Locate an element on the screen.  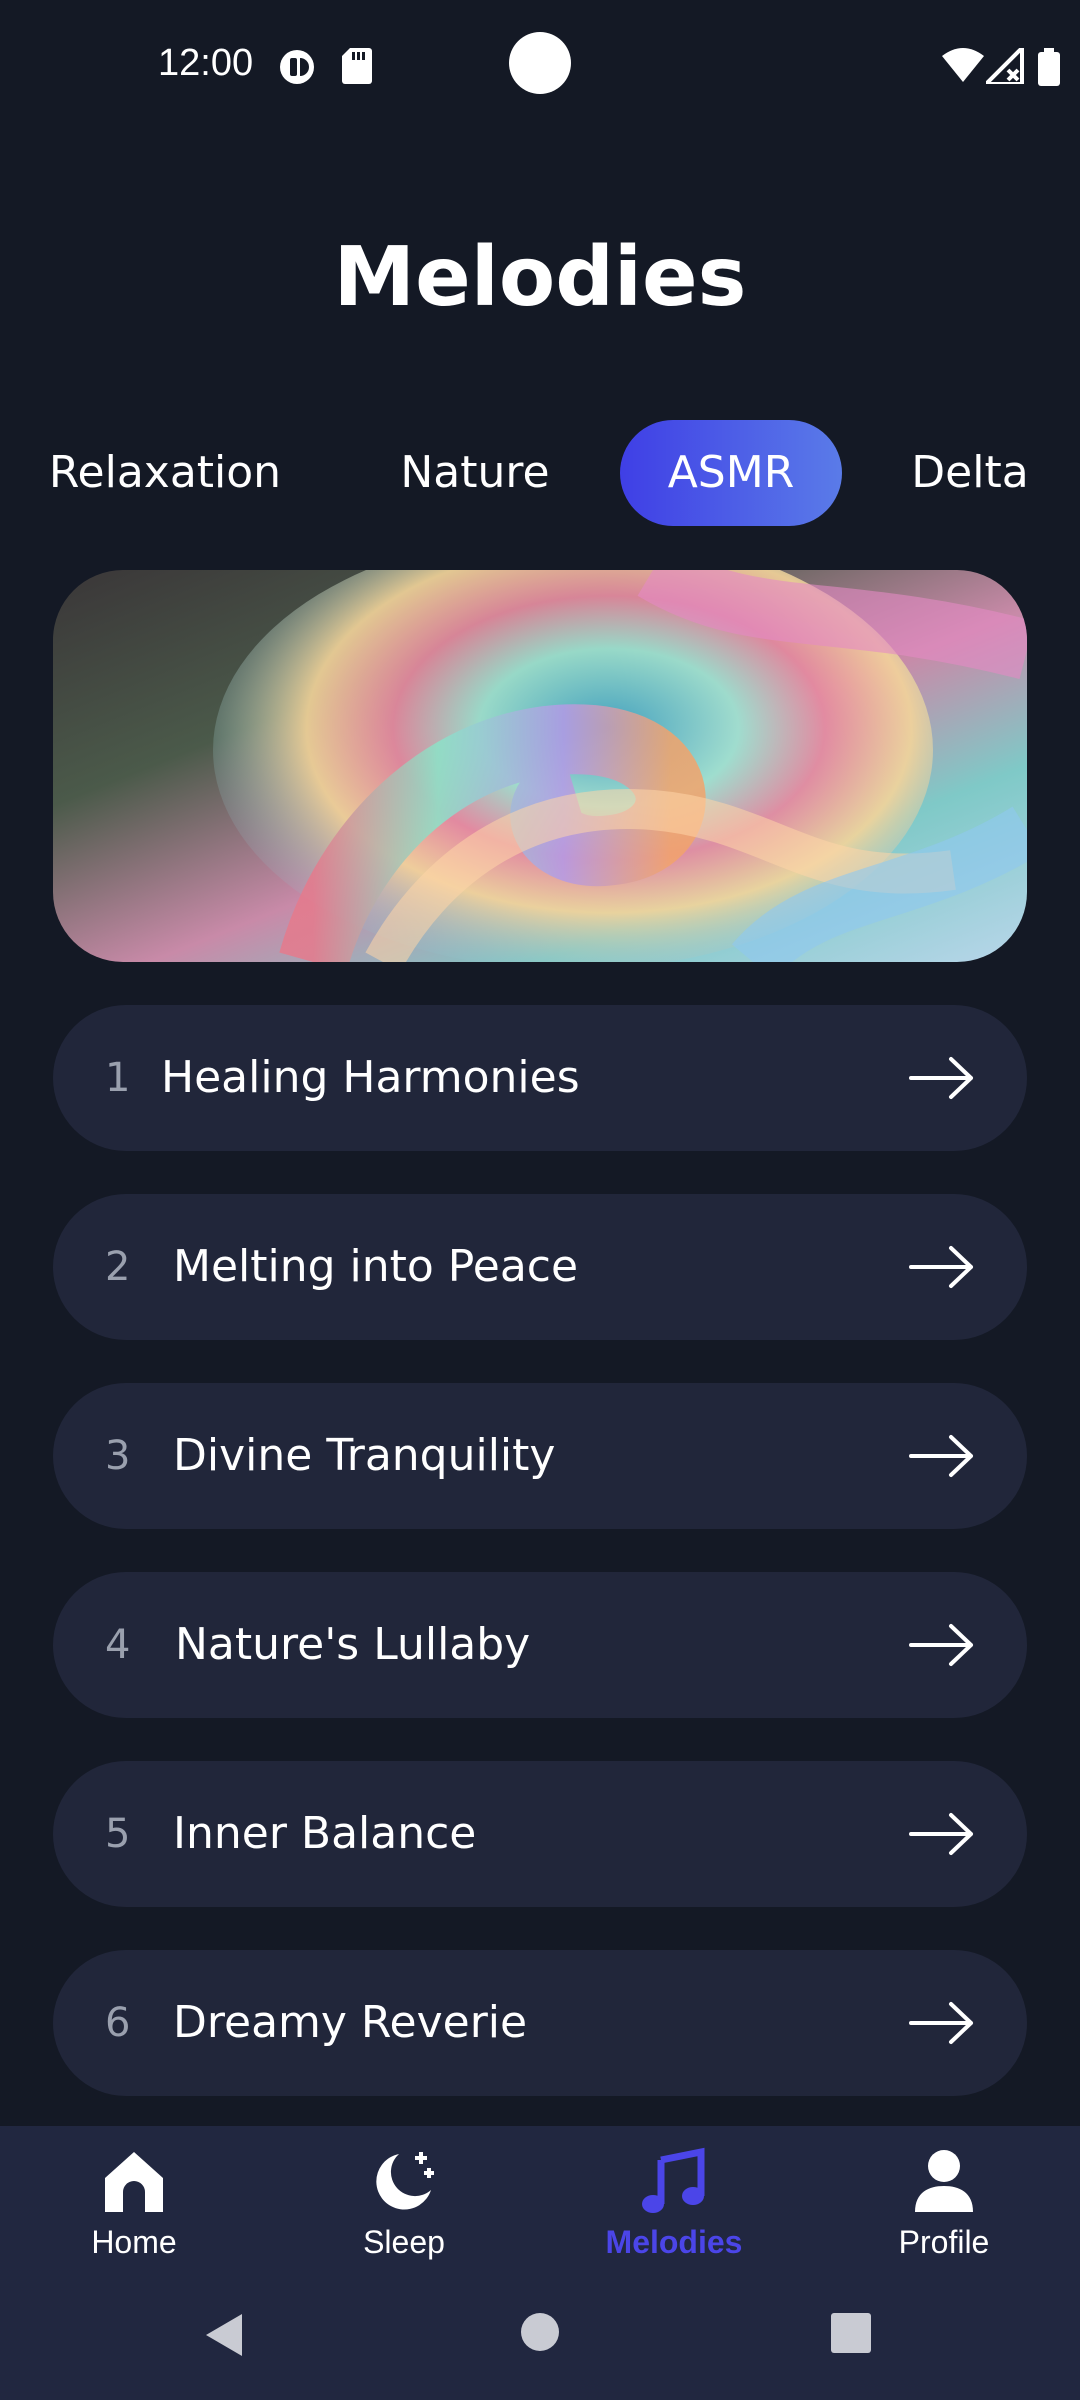
nav-label: Melodies is located at coordinates (674, 2242).